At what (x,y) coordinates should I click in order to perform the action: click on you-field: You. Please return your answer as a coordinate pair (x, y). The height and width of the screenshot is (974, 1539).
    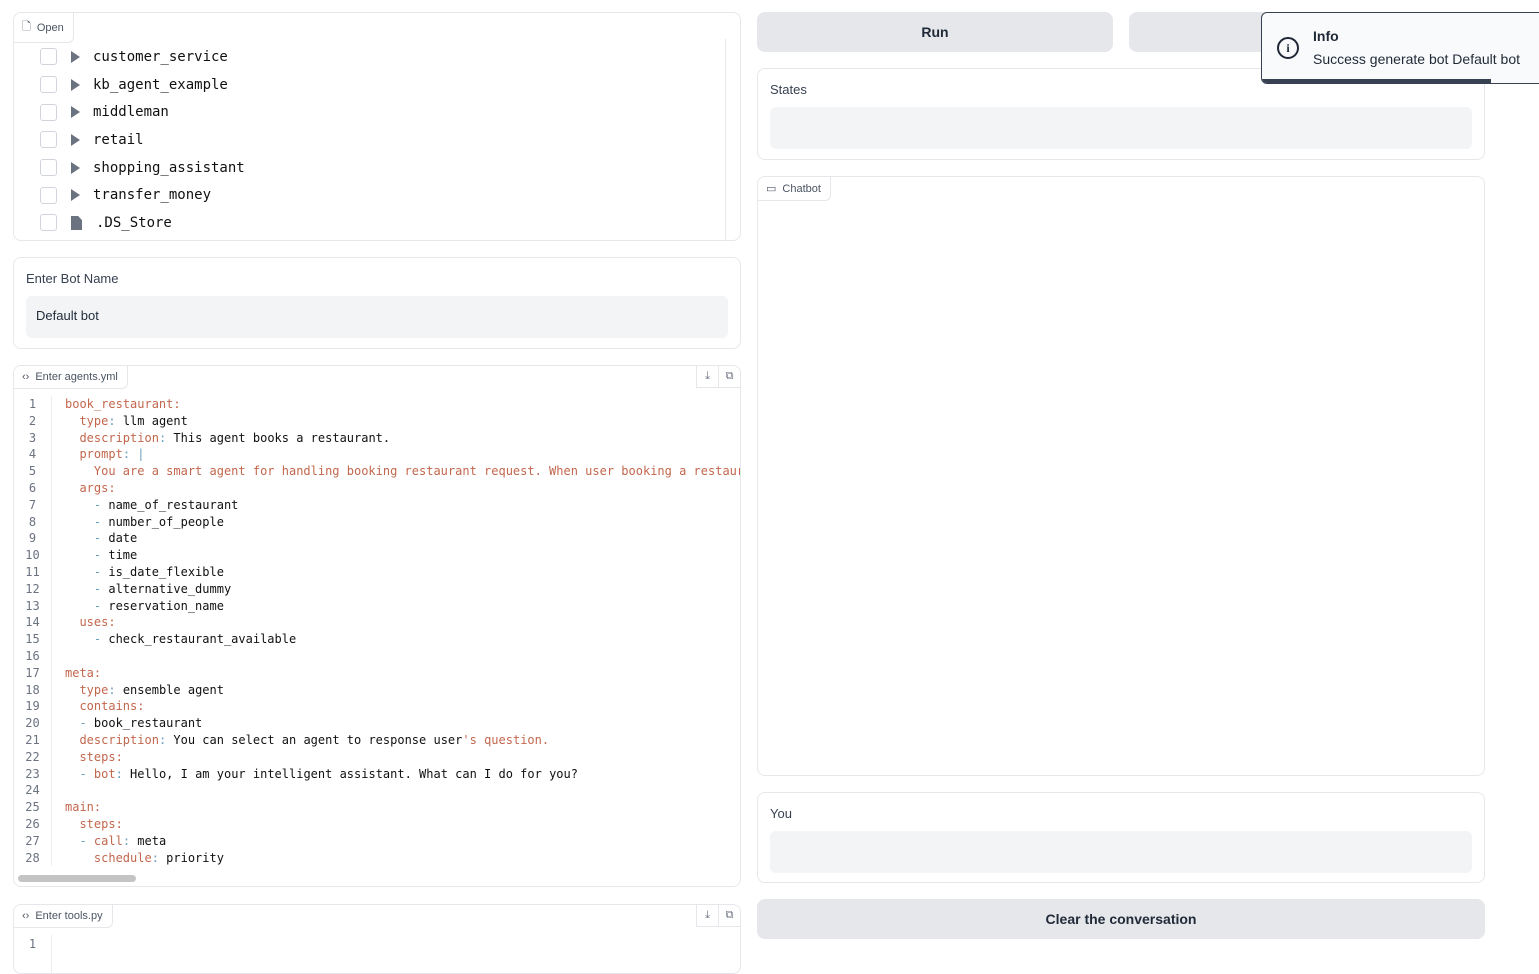
    Looking at the image, I should click on (1121, 837).